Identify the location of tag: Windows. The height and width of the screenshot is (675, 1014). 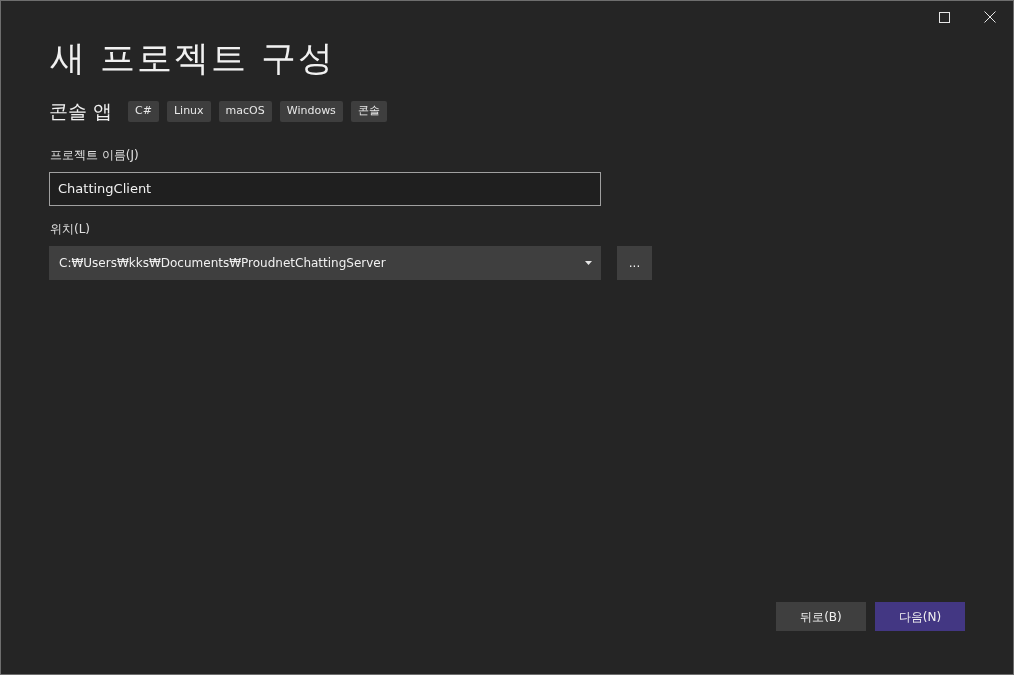
(311, 111).